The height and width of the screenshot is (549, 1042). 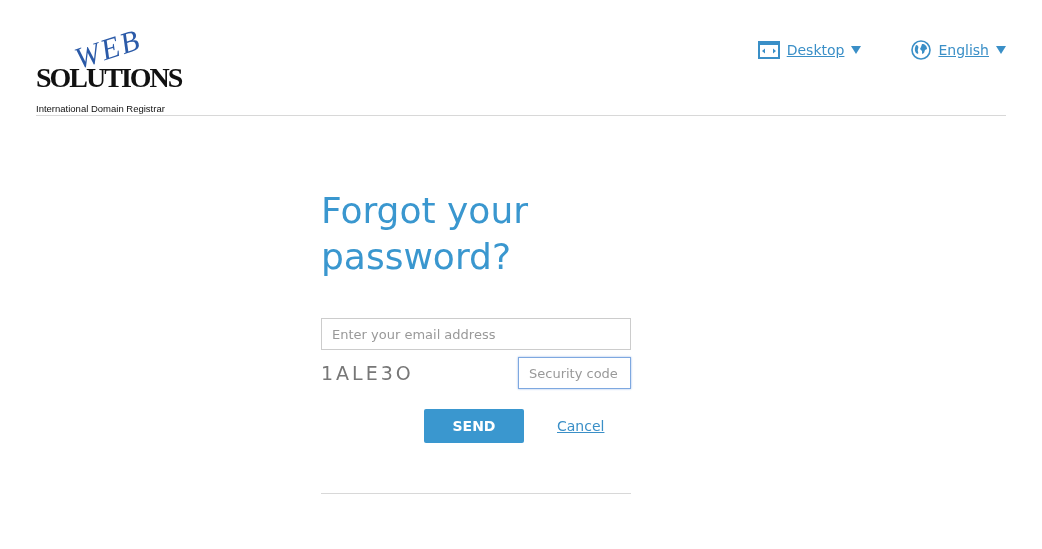 What do you see at coordinates (921, 50) in the screenshot?
I see `globe-icon` at bounding box center [921, 50].